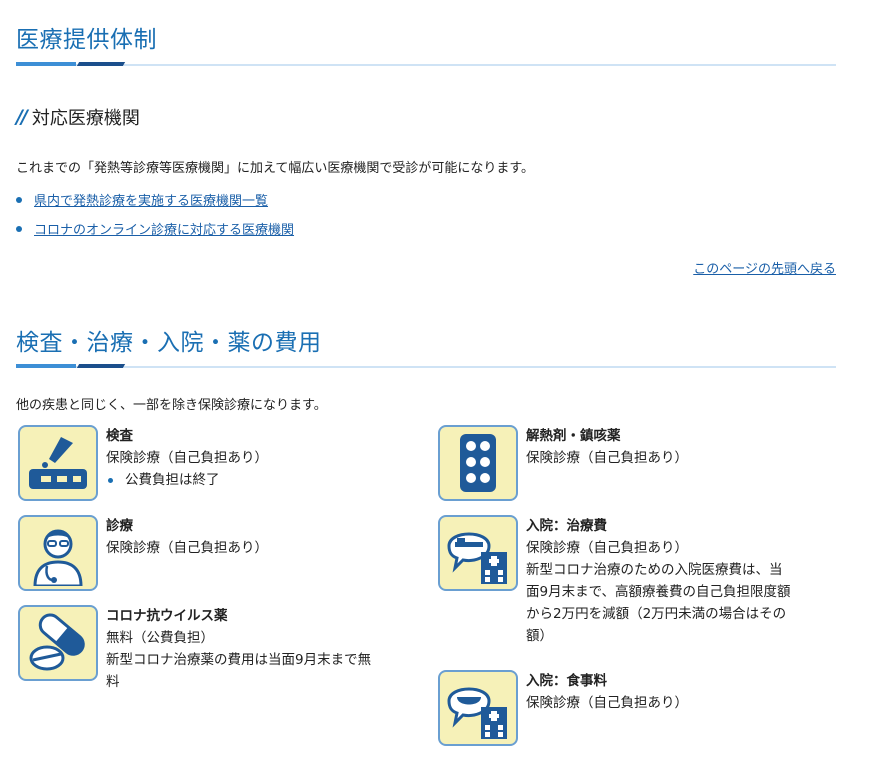  What do you see at coordinates (478, 708) in the screenshot?
I see `hospital-meal-icon` at bounding box center [478, 708].